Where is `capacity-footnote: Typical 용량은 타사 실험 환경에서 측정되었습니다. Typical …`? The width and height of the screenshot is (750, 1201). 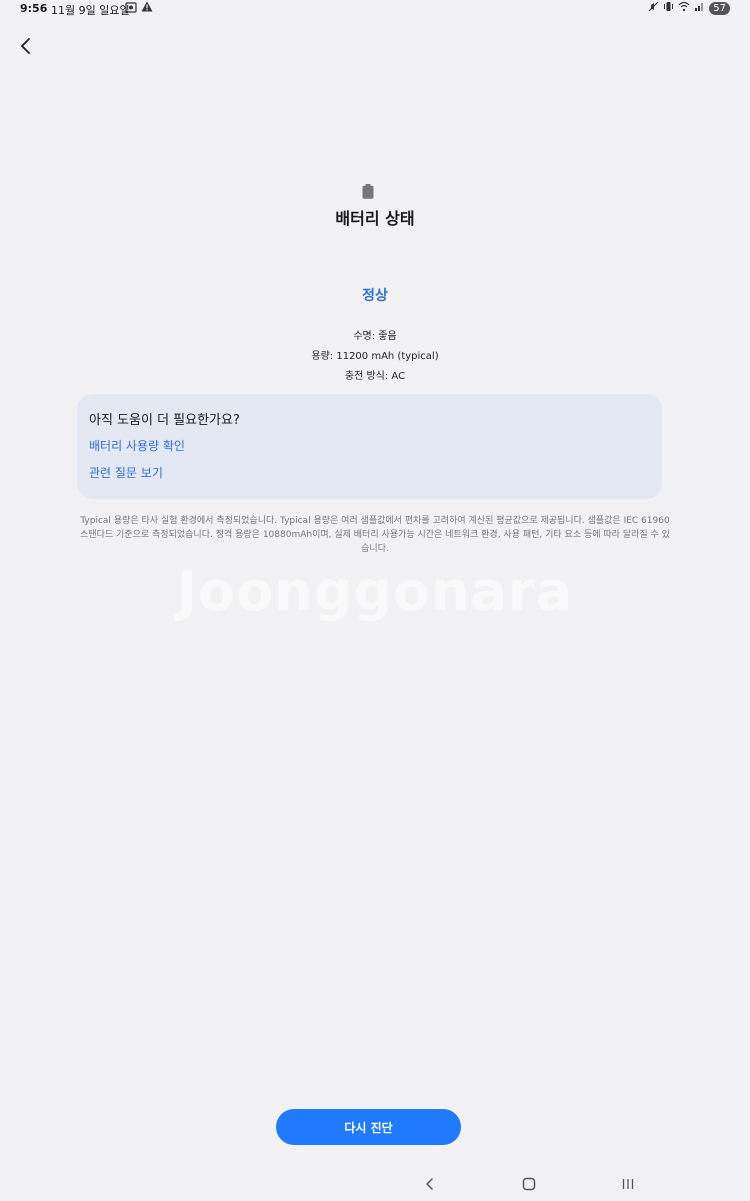 capacity-footnote: Typical 용량은 타사 실험 환경에서 측정되었습니다. Typical … is located at coordinates (375, 535).